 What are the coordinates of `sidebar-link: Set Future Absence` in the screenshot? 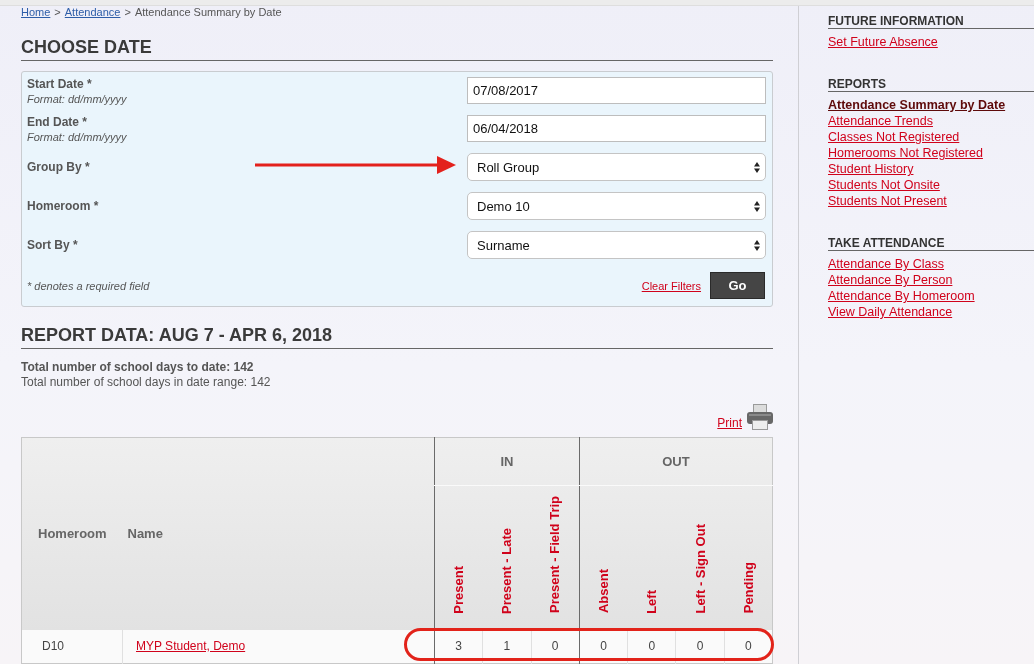 It's located at (883, 42).